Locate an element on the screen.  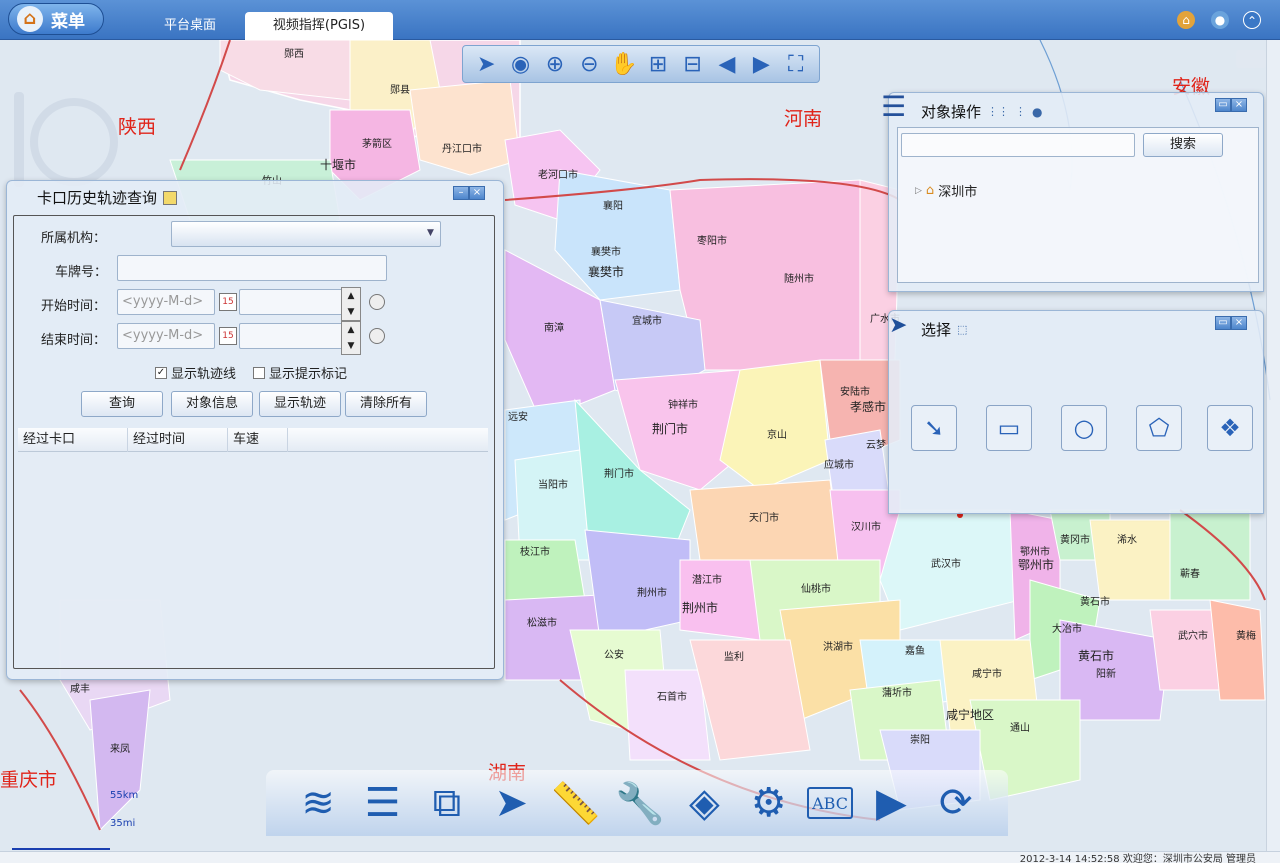
org-select is located at coordinates (306, 234).